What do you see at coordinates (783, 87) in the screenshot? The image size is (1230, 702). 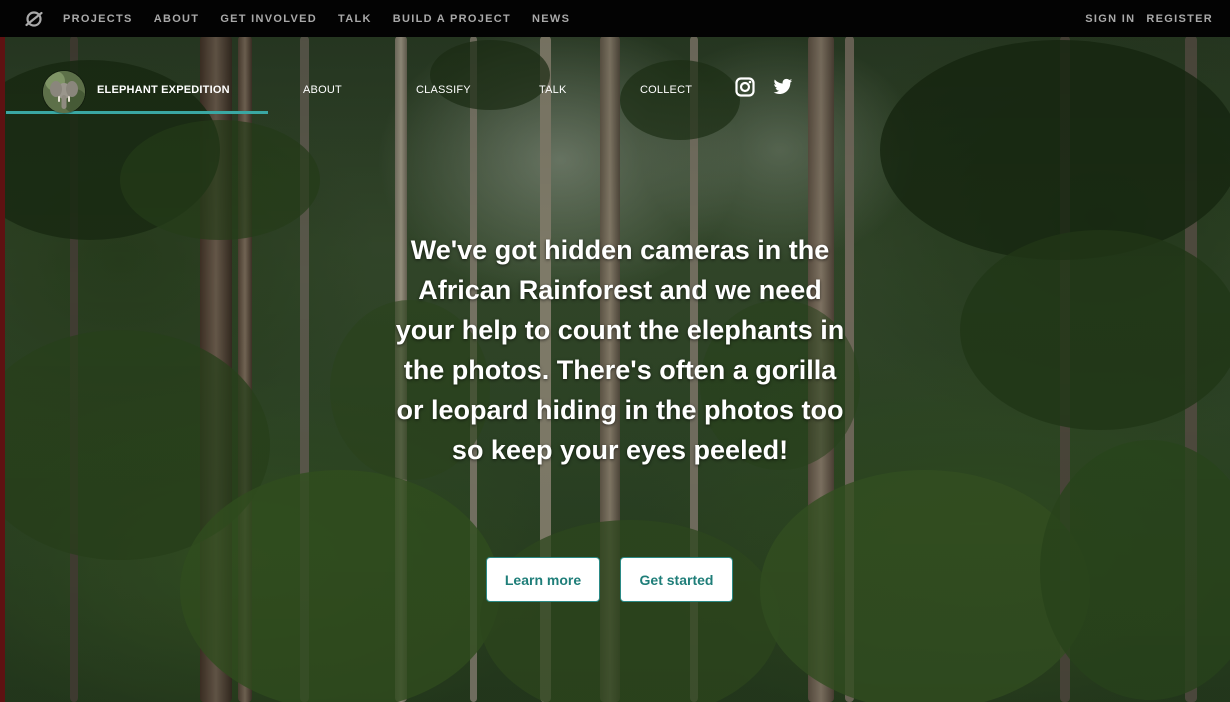 I see `twitter-icon` at bounding box center [783, 87].